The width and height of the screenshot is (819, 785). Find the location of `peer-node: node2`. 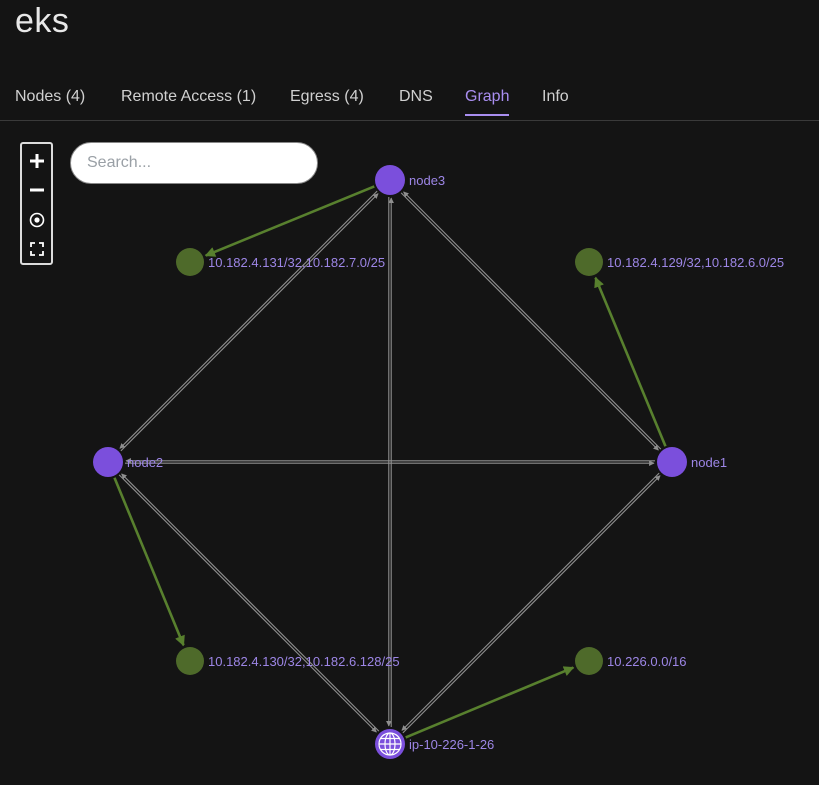

peer-node: node2 is located at coordinates (128, 462).